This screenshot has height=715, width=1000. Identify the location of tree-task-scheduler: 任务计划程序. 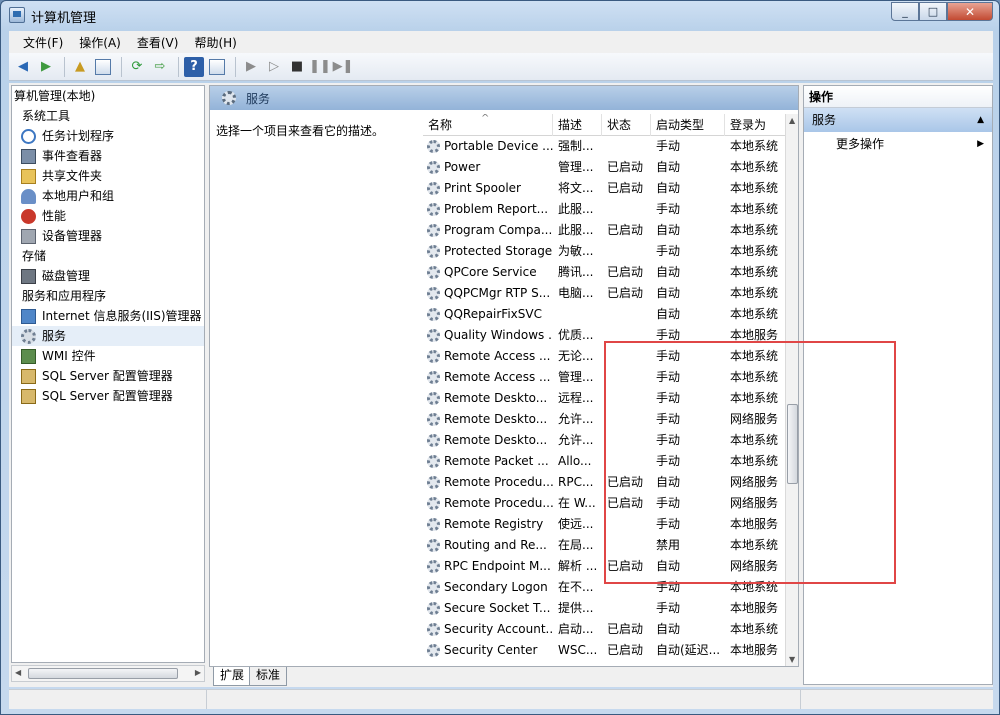
(108, 136).